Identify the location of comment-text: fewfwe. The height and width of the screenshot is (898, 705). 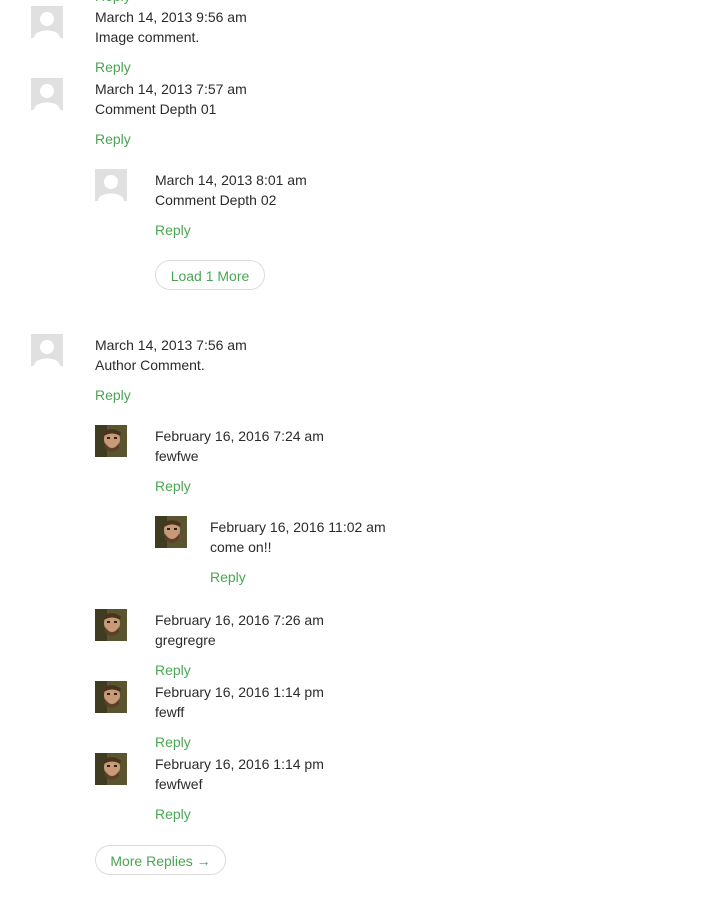
(177, 456).